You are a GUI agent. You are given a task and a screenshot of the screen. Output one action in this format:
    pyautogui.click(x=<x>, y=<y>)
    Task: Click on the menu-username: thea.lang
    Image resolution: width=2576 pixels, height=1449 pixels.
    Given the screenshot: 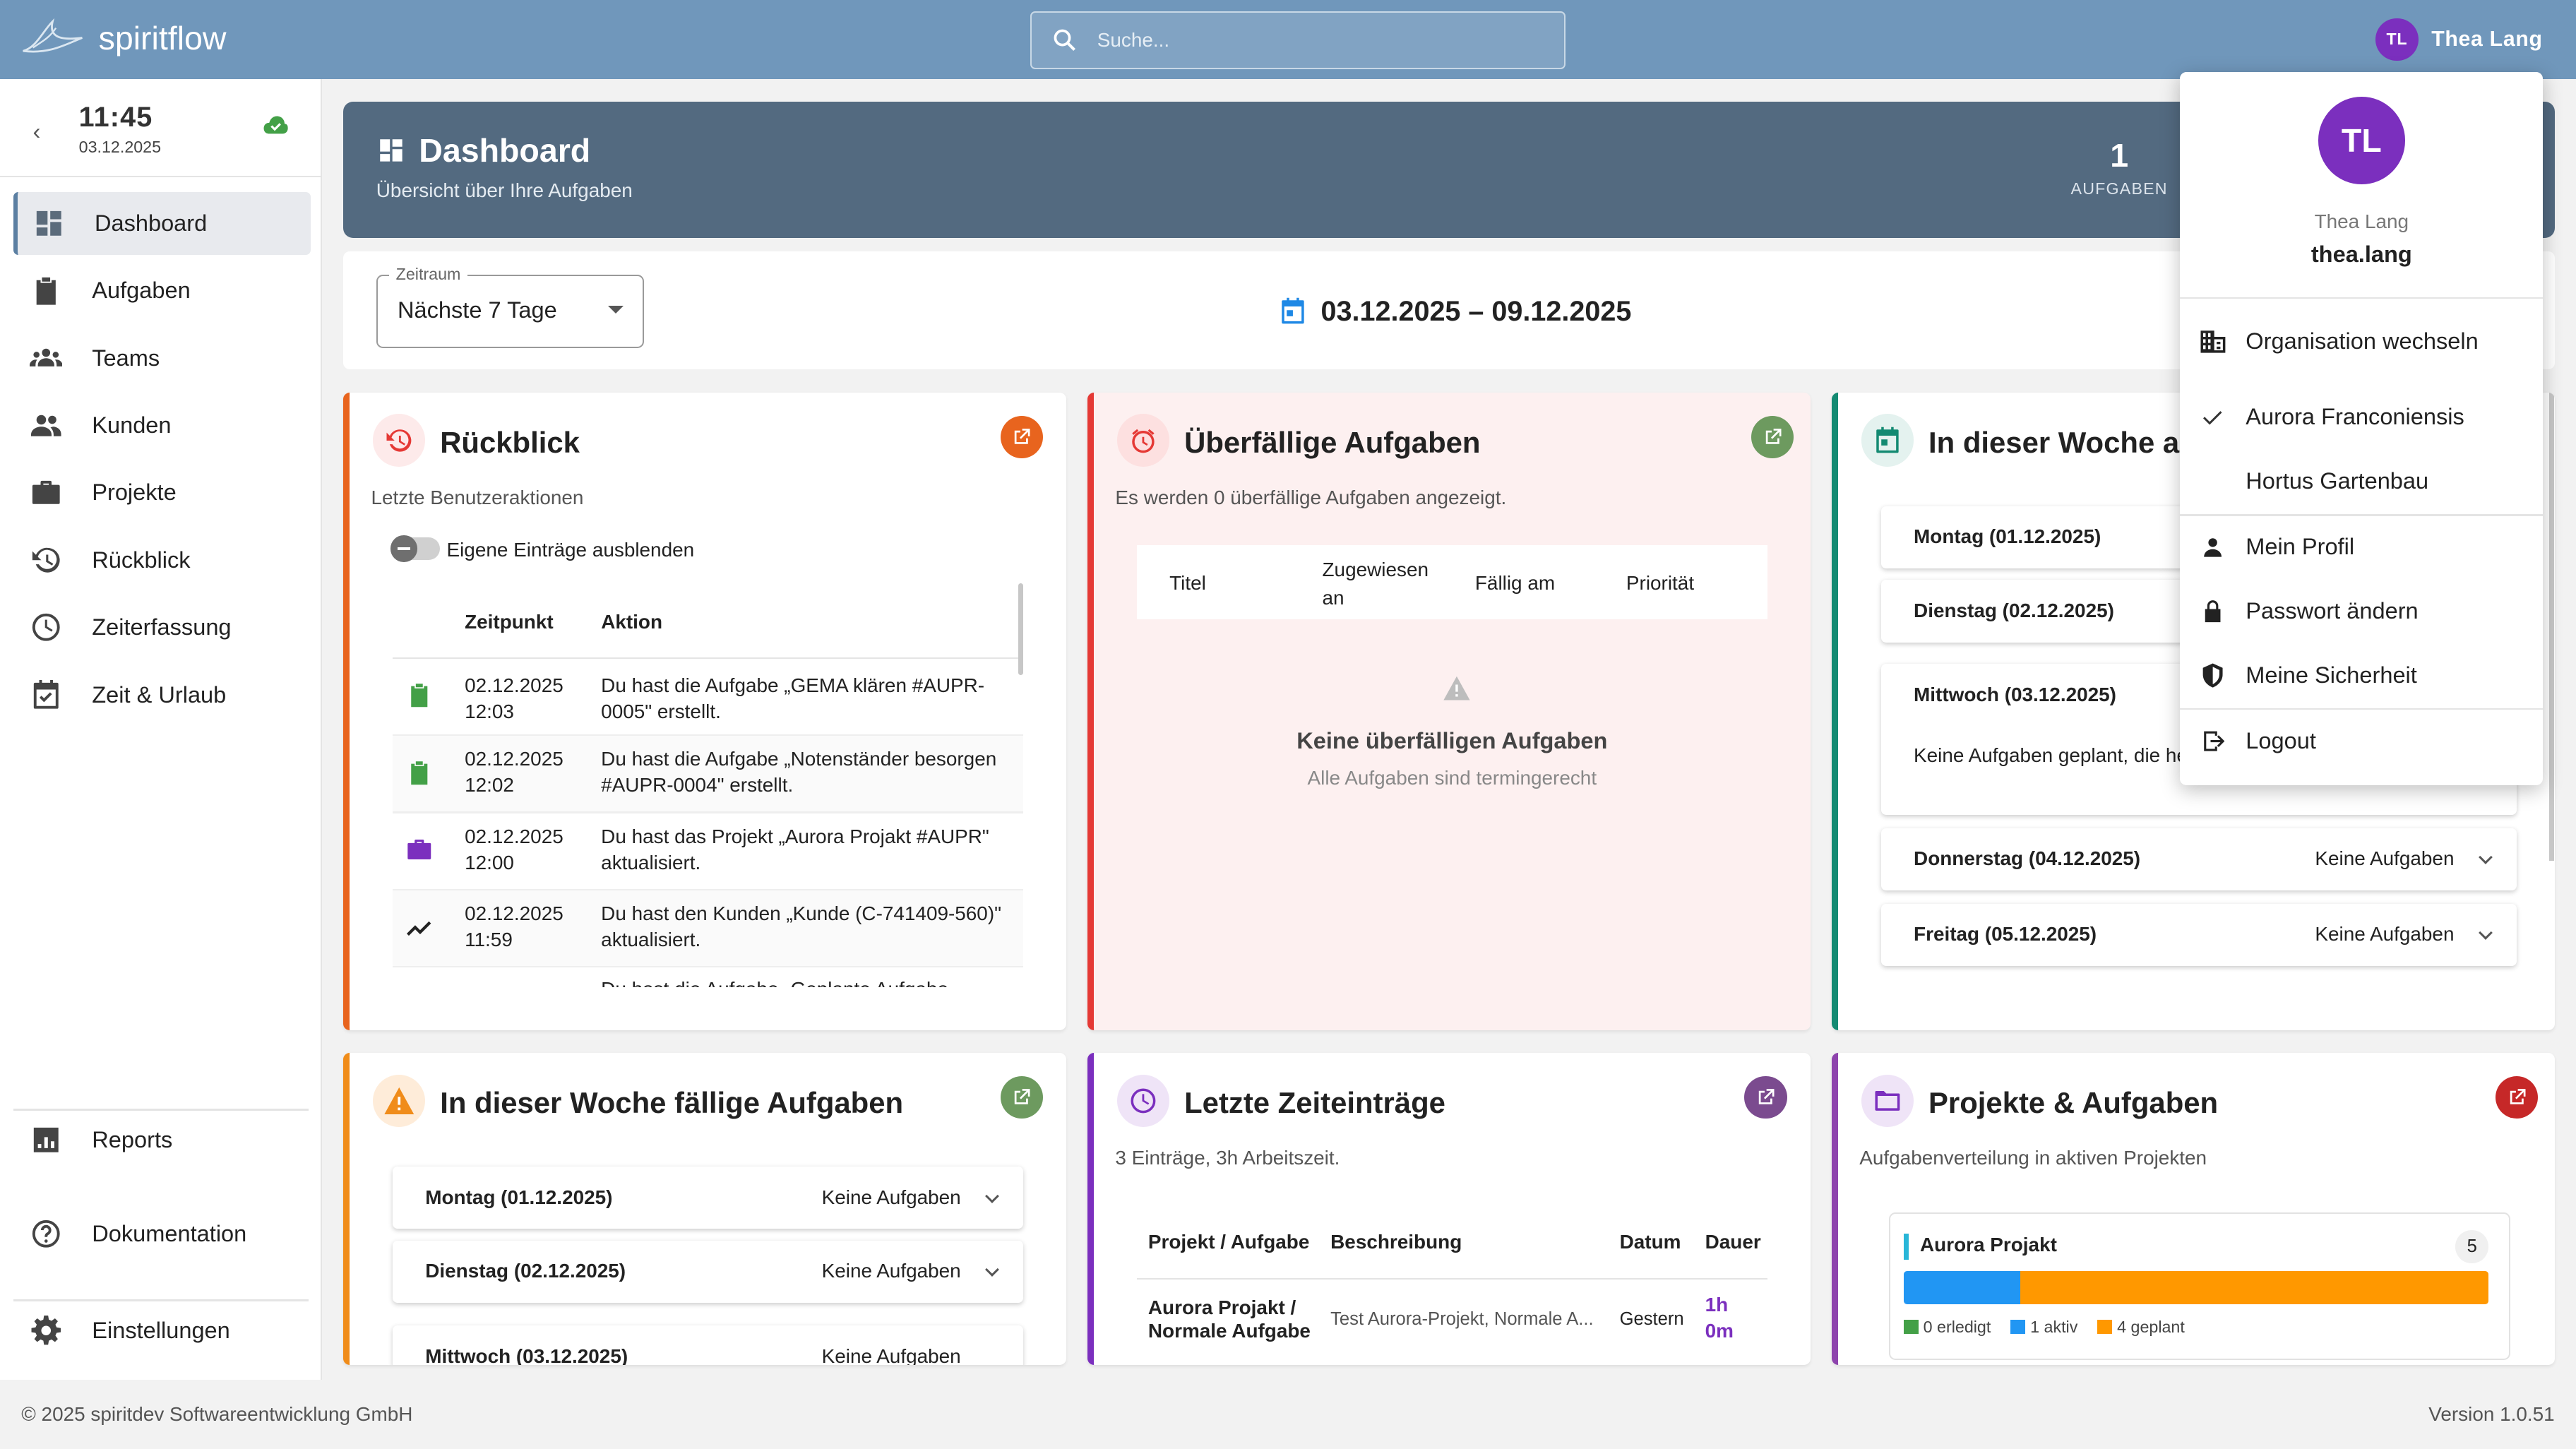 What is the action you would take?
    pyautogui.click(x=2361, y=254)
    